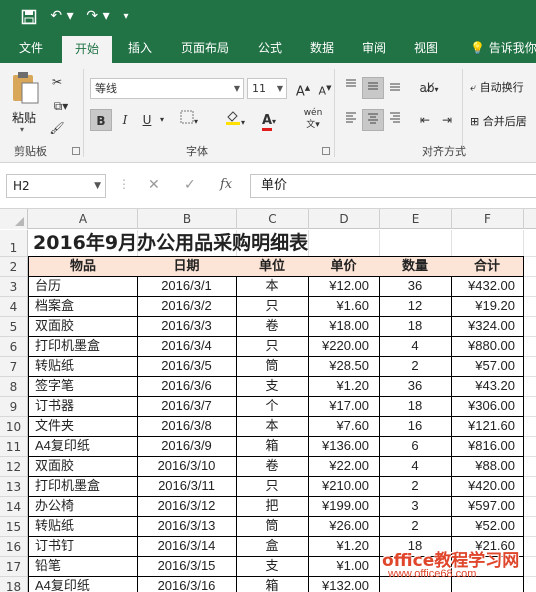 Image resolution: width=536 pixels, height=592 pixels. Describe the element at coordinates (498, 121) in the screenshot. I see `merge-center-button: ⊞ 合并后居` at that location.